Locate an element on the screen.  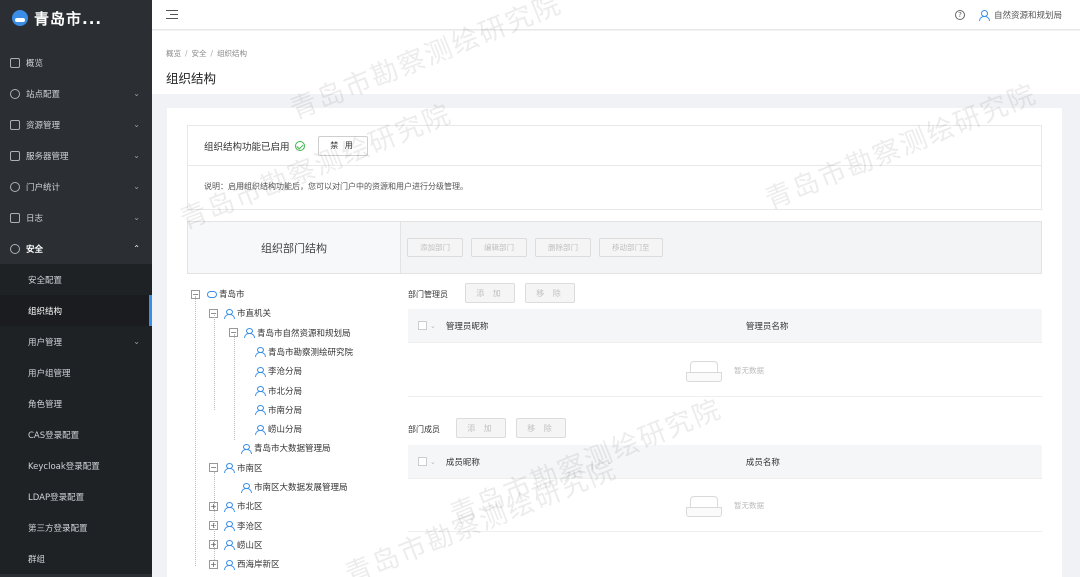
user-menu: 自然资源和规划局 is located at coordinates (1020, 15).